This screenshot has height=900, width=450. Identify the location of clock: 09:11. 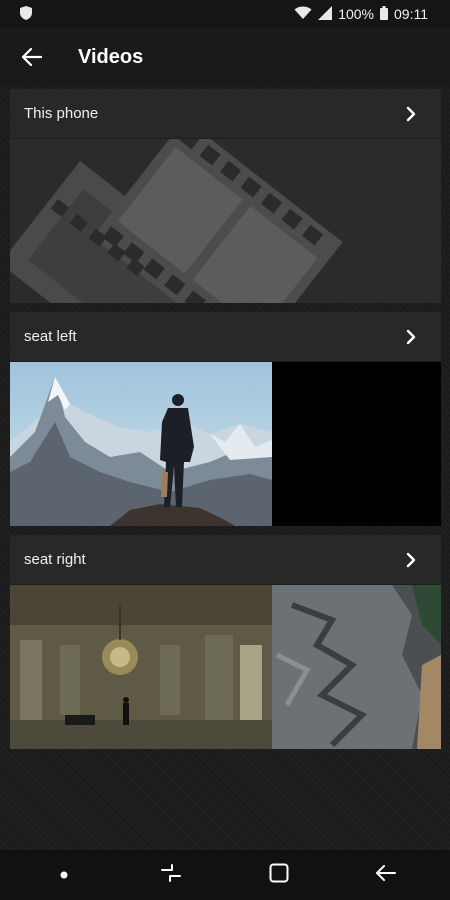
(411, 14).